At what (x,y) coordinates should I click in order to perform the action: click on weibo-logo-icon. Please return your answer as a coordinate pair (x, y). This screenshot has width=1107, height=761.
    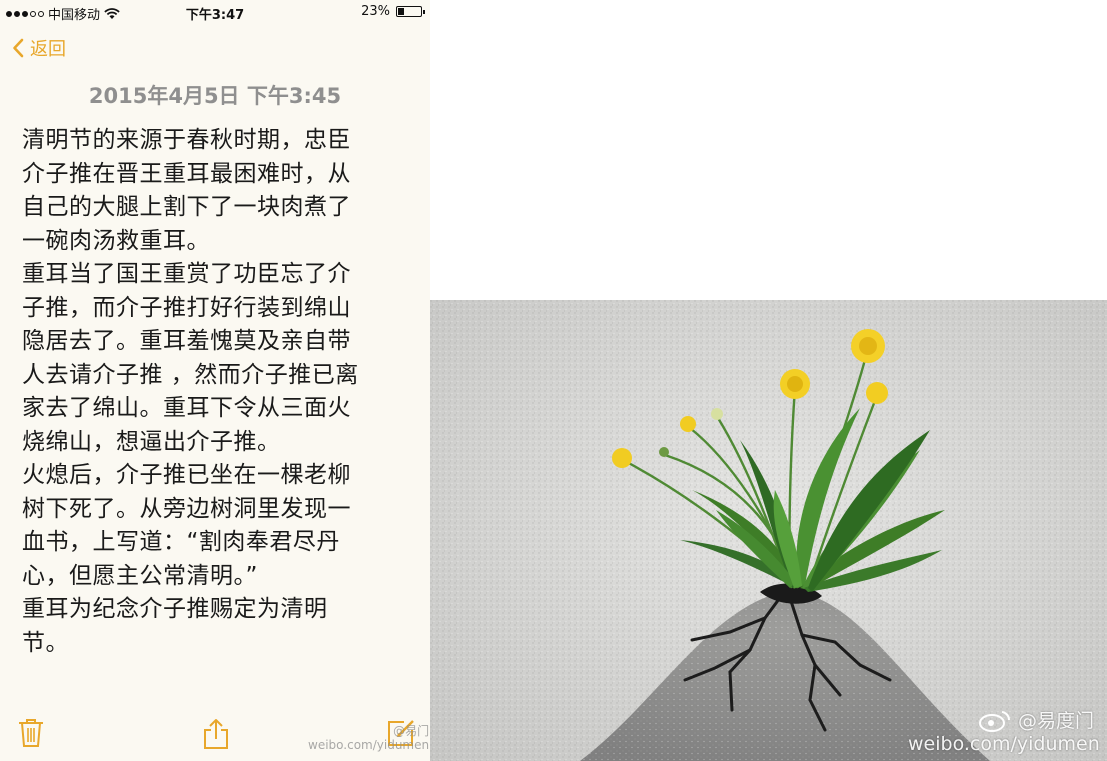
    Looking at the image, I should click on (995, 721).